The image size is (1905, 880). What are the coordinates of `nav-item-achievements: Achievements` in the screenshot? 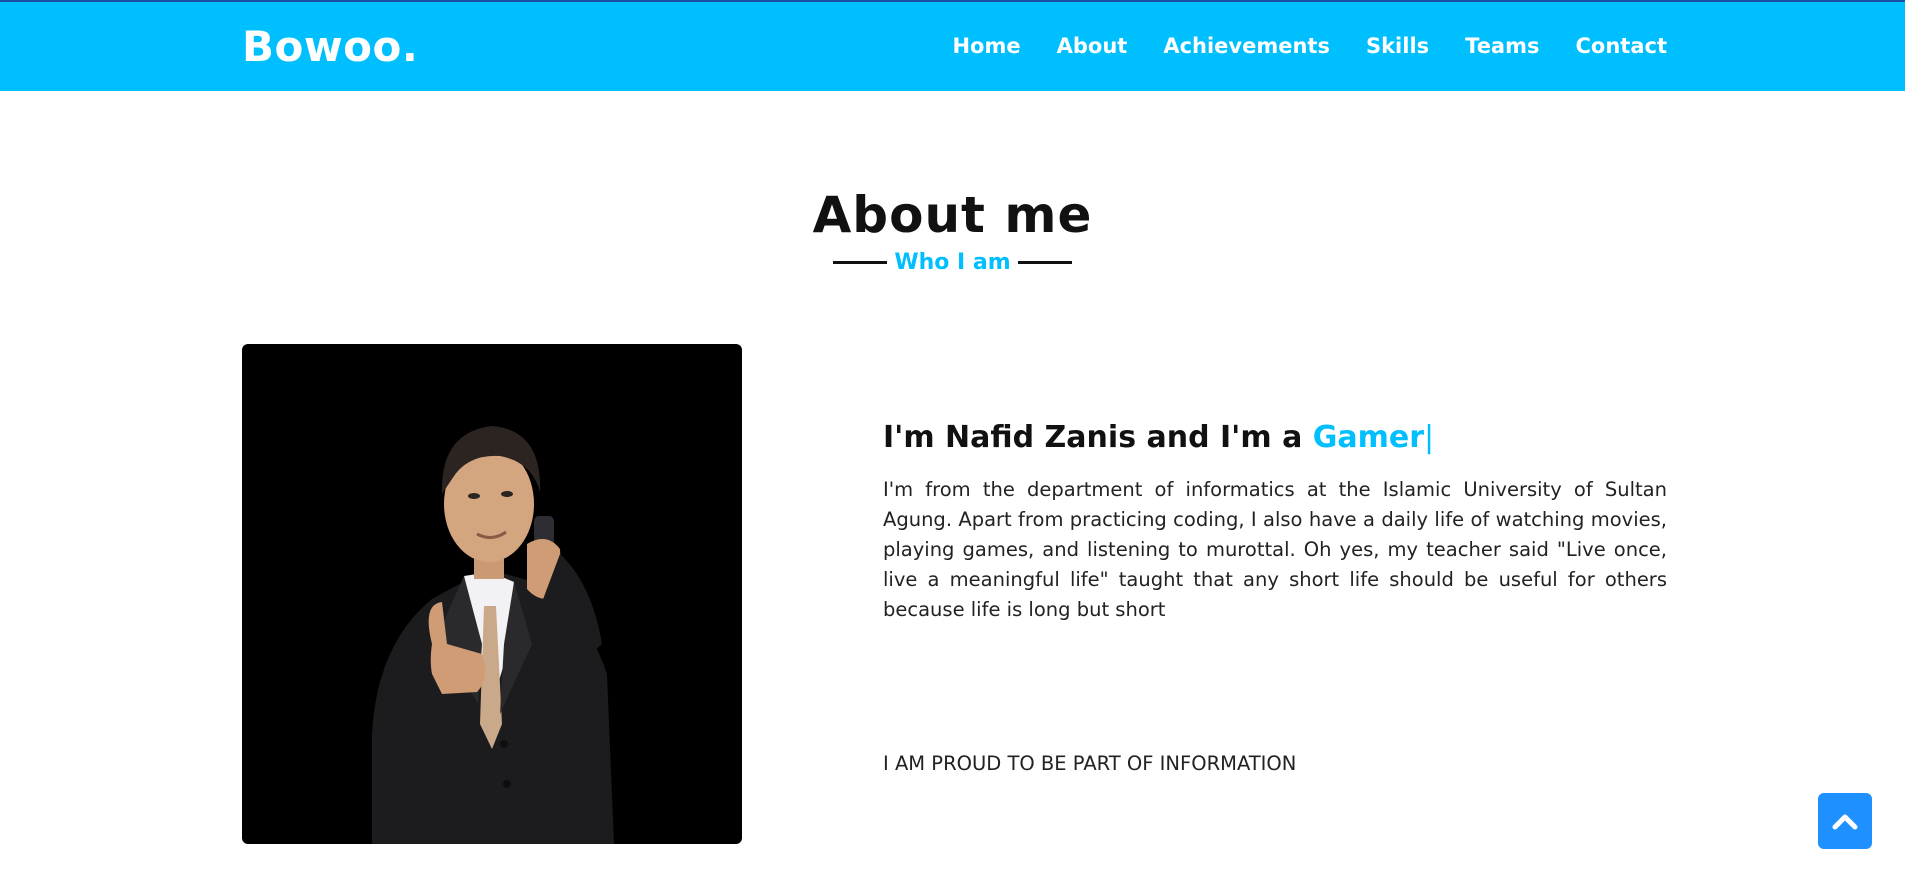 It's located at (1246, 46).